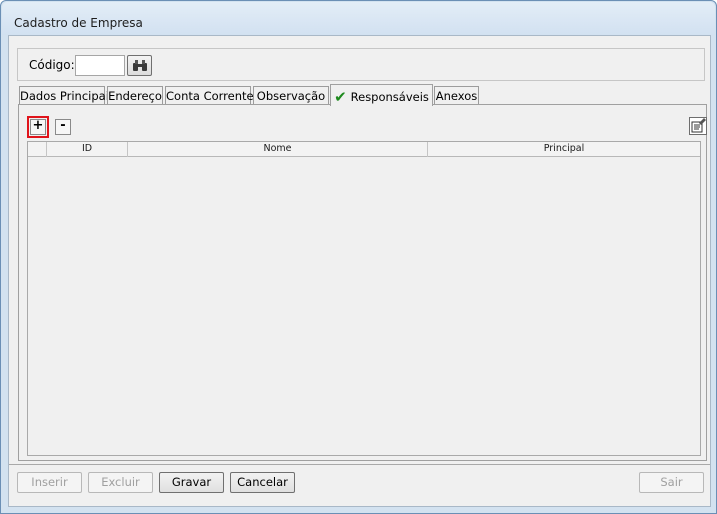 This screenshot has height=514, width=717. I want to click on tab-dados-principais: Dados Principais, so click(67, 95).